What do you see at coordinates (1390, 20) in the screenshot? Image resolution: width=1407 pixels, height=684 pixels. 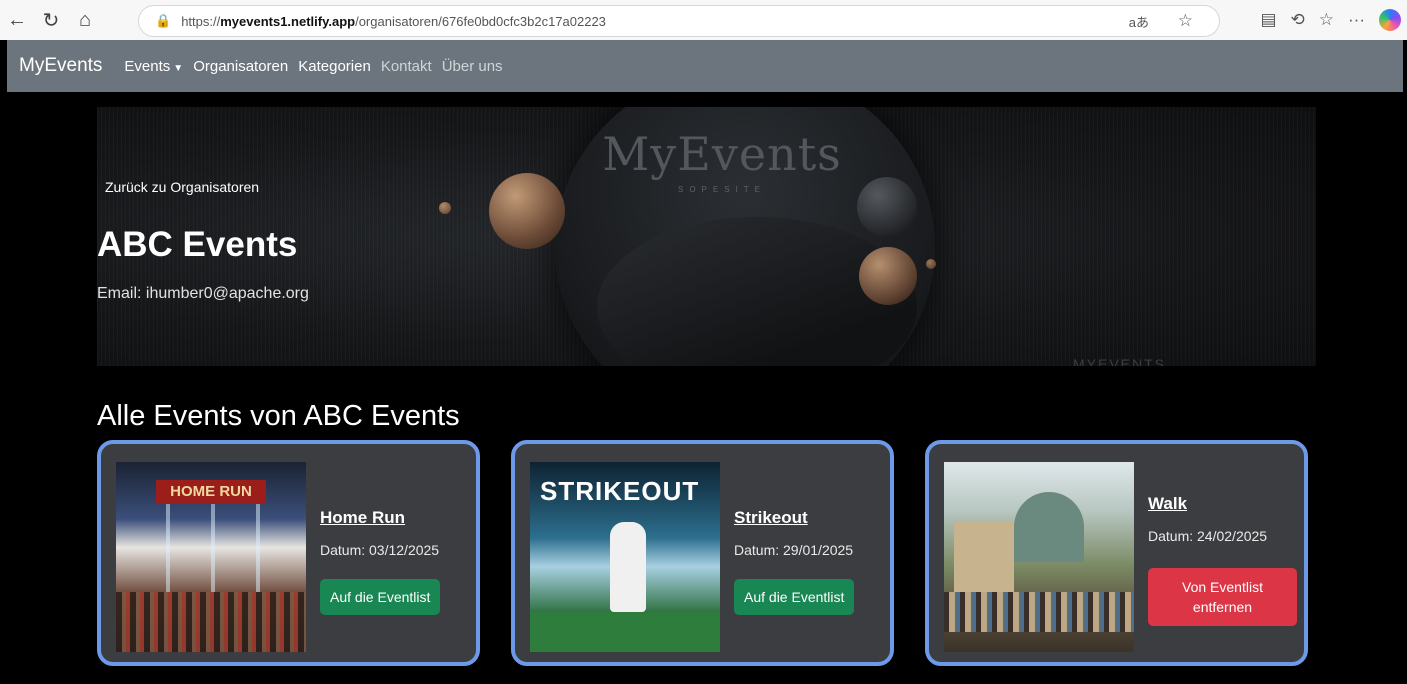 I see `copilot-icon` at bounding box center [1390, 20].